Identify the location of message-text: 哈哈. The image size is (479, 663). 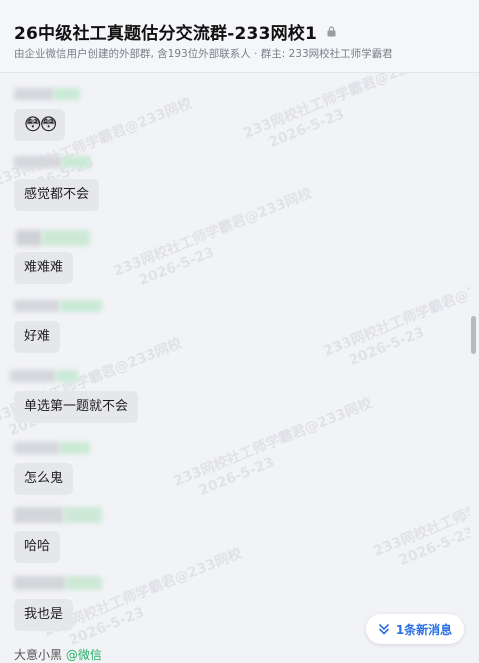
(37, 546).